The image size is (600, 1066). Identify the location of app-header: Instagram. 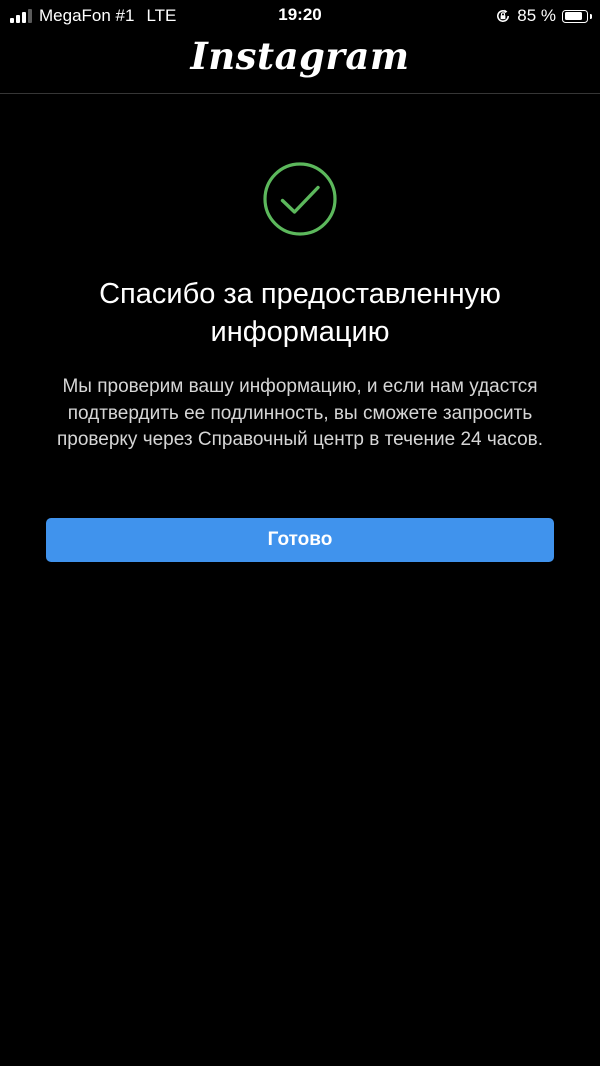
(300, 63).